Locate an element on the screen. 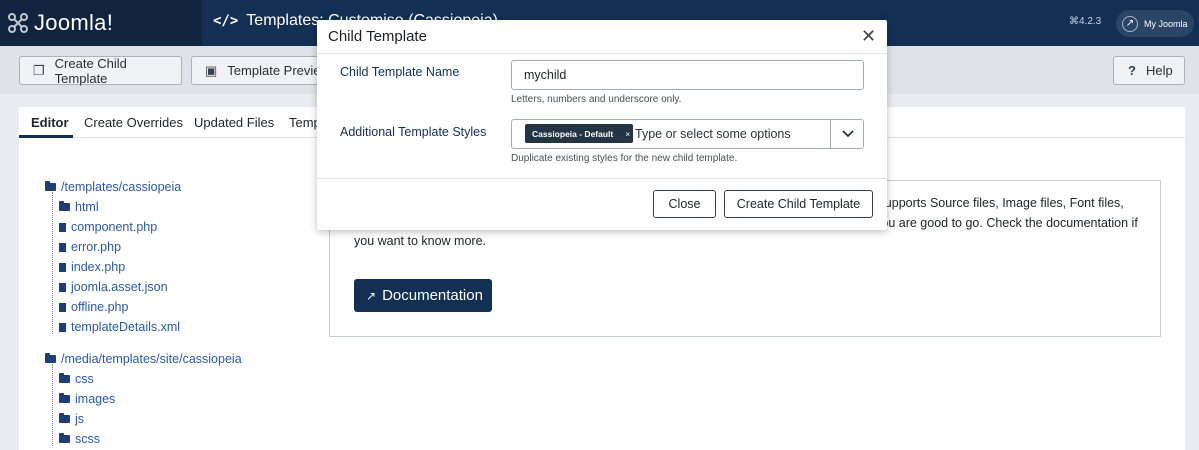 The height and width of the screenshot is (450, 1199). tree-file-offline-php: offline.php is located at coordinates (93, 307).